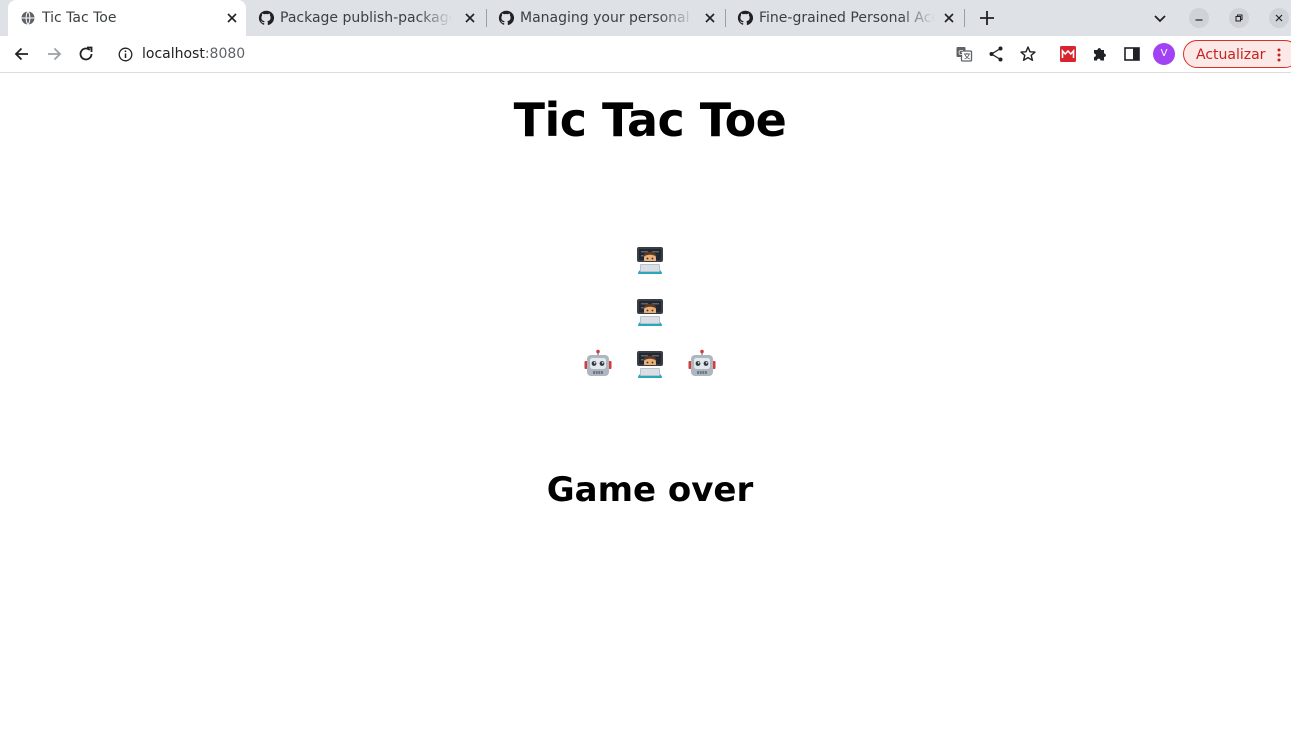 Image resolution: width=1291 pixels, height=731 pixels. Describe the element at coordinates (964, 54) in the screenshot. I see `translate-icon: G` at that location.